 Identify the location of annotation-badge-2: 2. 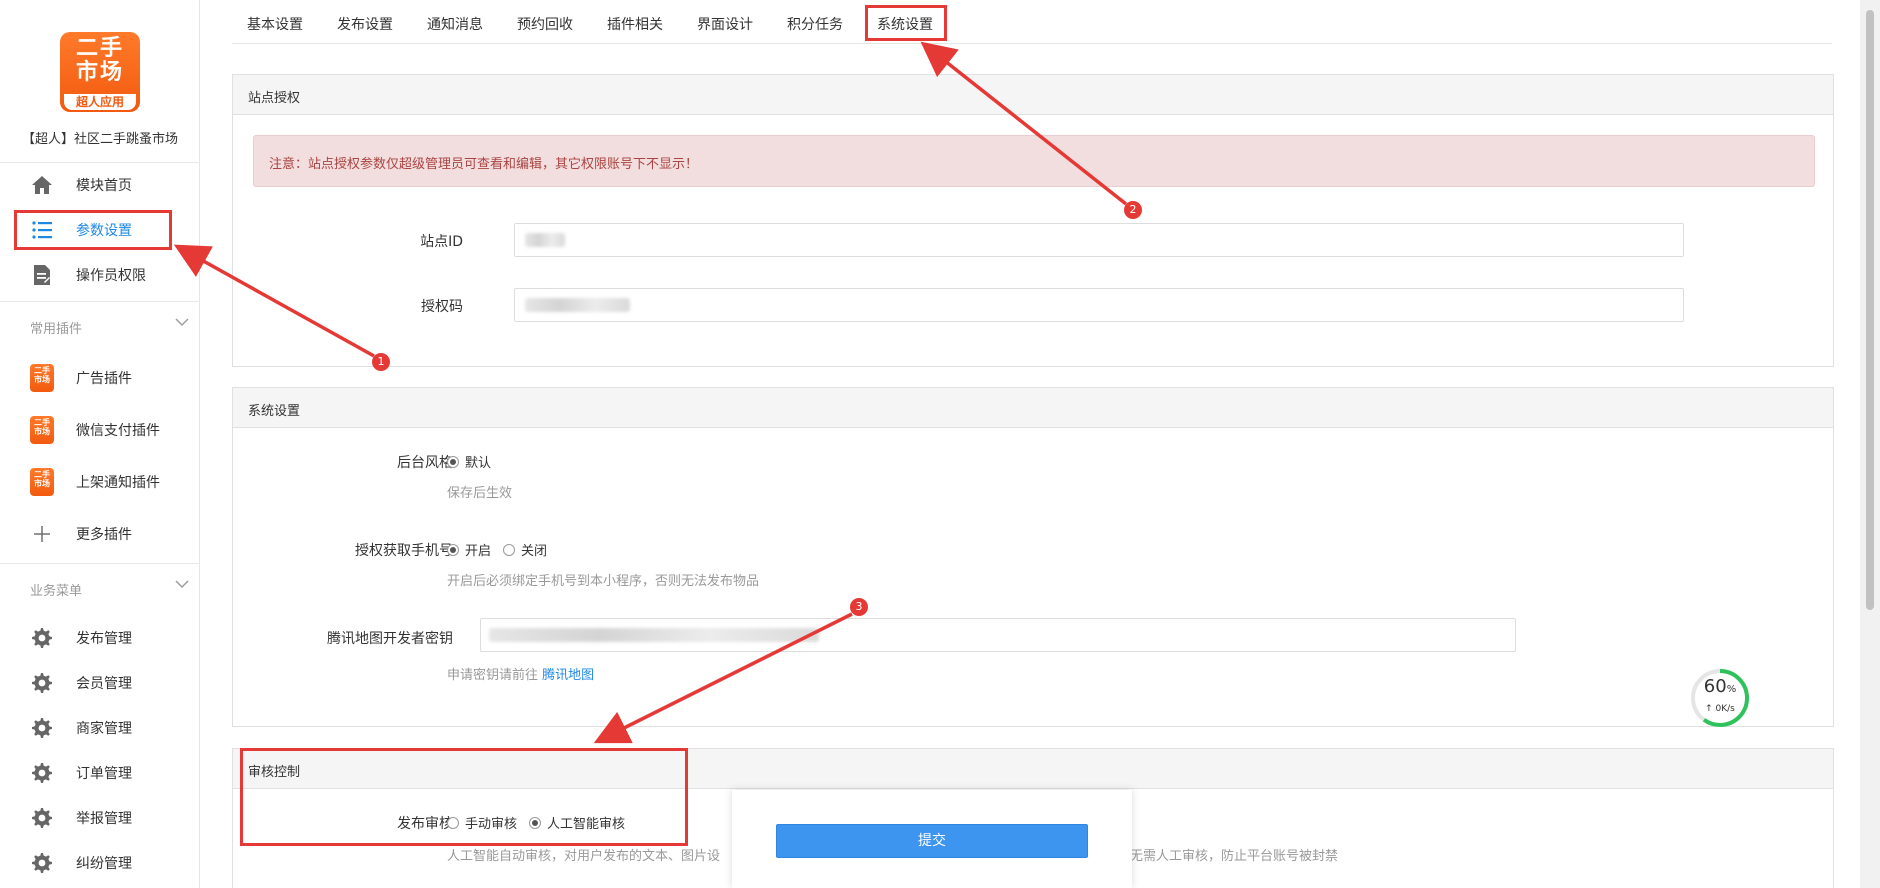
(1133, 210).